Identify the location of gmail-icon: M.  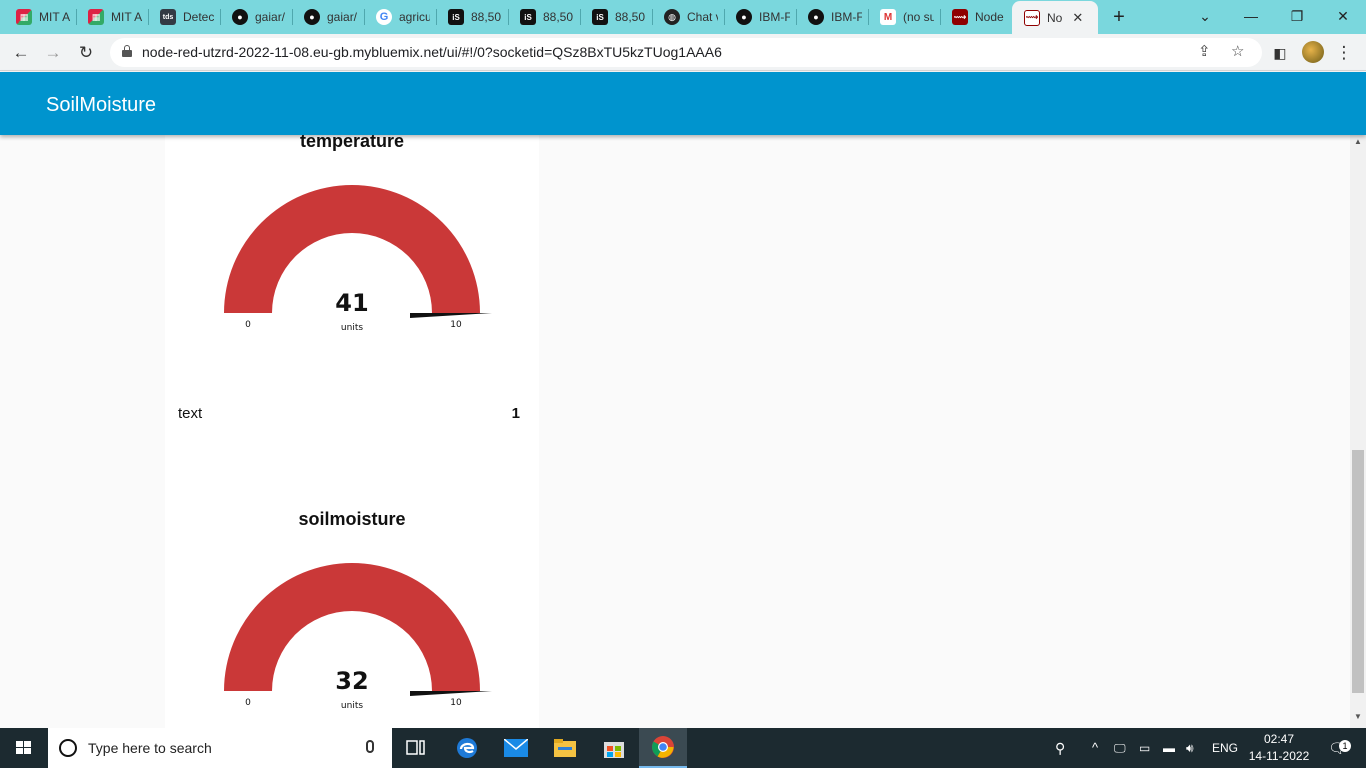
(888, 17).